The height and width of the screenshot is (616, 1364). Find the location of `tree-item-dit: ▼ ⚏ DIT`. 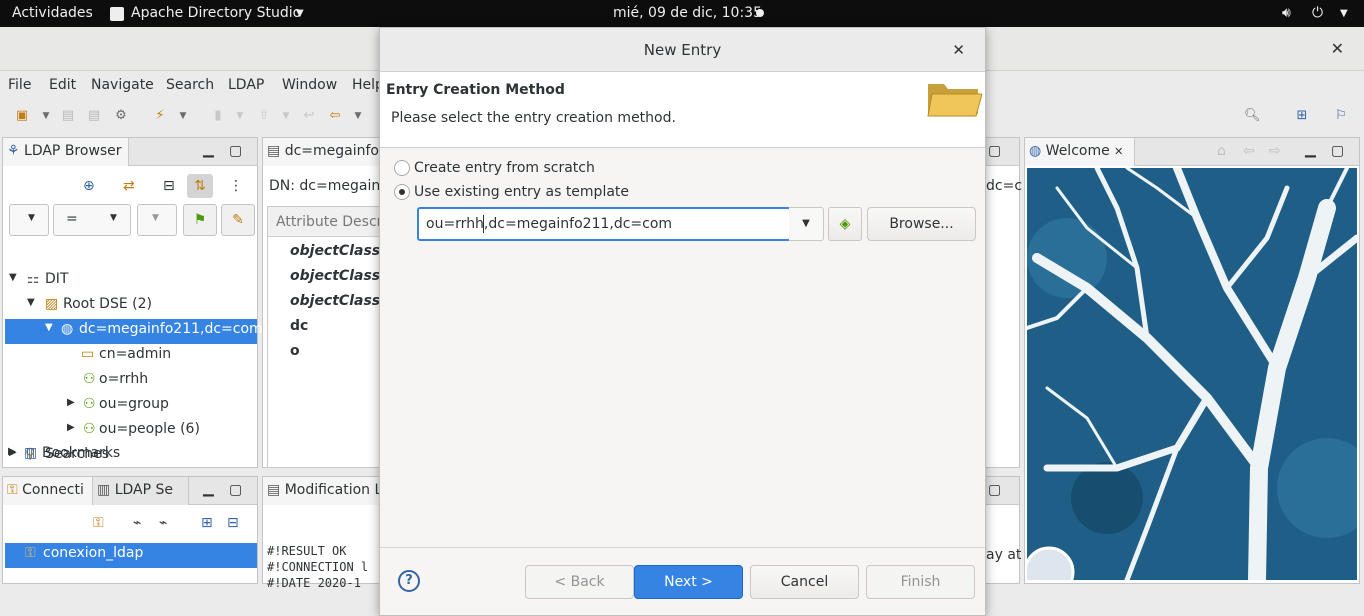

tree-item-dit: ▼ ⚏ DIT is located at coordinates (130, 281).